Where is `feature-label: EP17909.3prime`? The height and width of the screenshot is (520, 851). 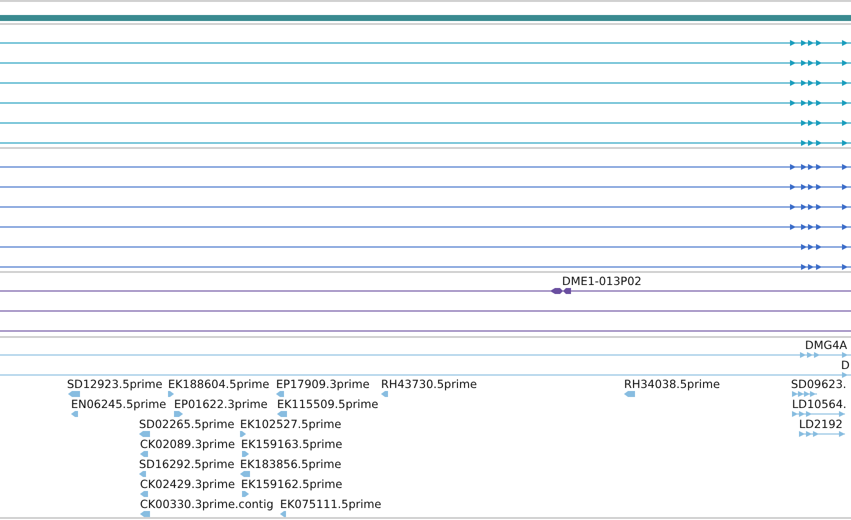
feature-label: EP17909.3prime is located at coordinates (323, 384).